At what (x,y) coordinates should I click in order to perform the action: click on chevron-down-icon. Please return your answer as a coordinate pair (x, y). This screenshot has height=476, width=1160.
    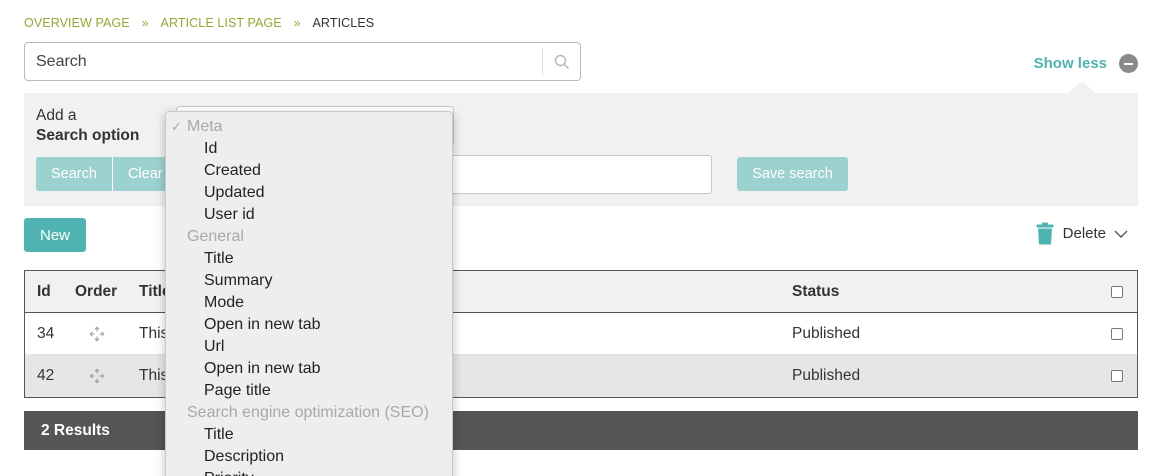
    Looking at the image, I should click on (1121, 234).